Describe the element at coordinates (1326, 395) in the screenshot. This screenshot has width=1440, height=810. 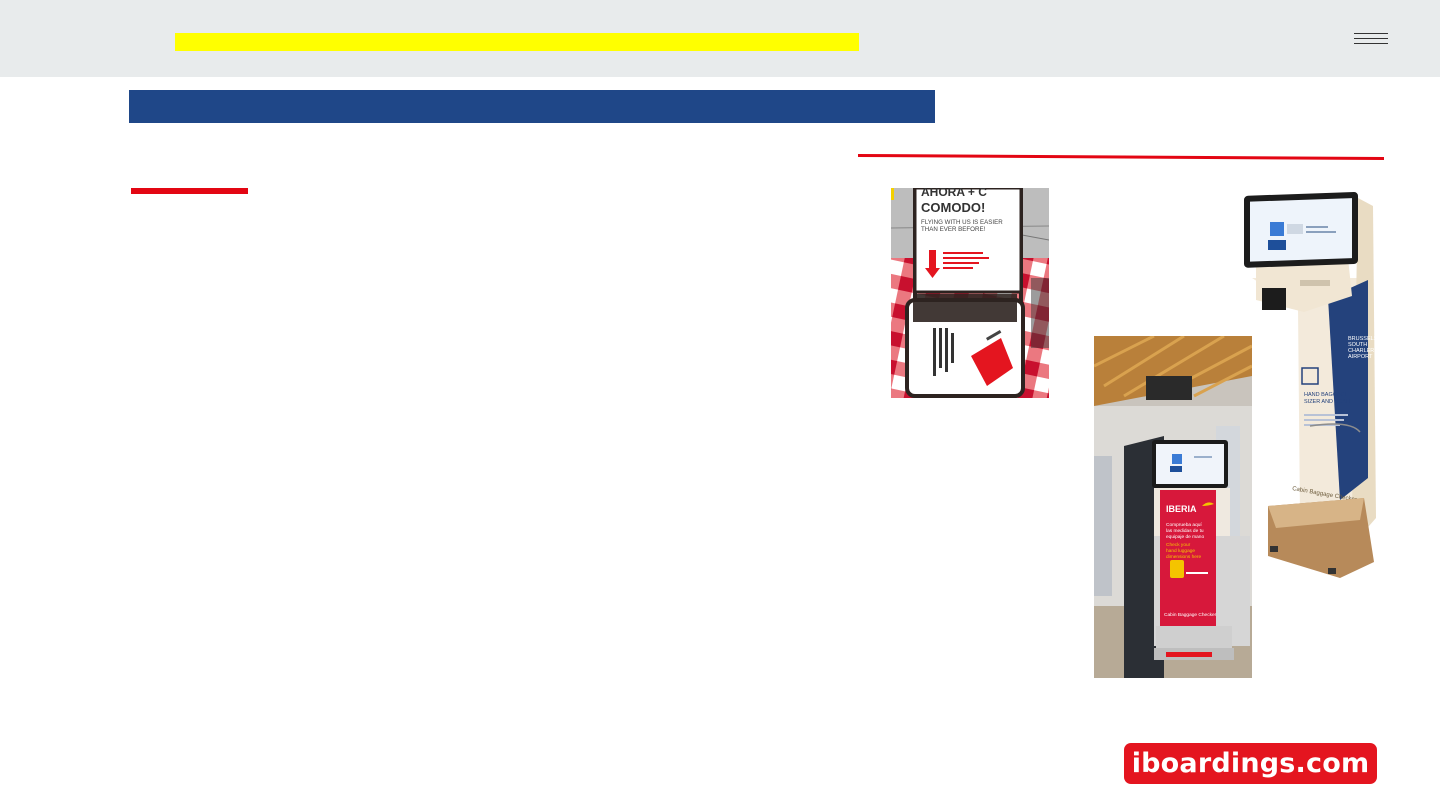
I see `sizer-title-1: HAND BAGGAGE` at that location.